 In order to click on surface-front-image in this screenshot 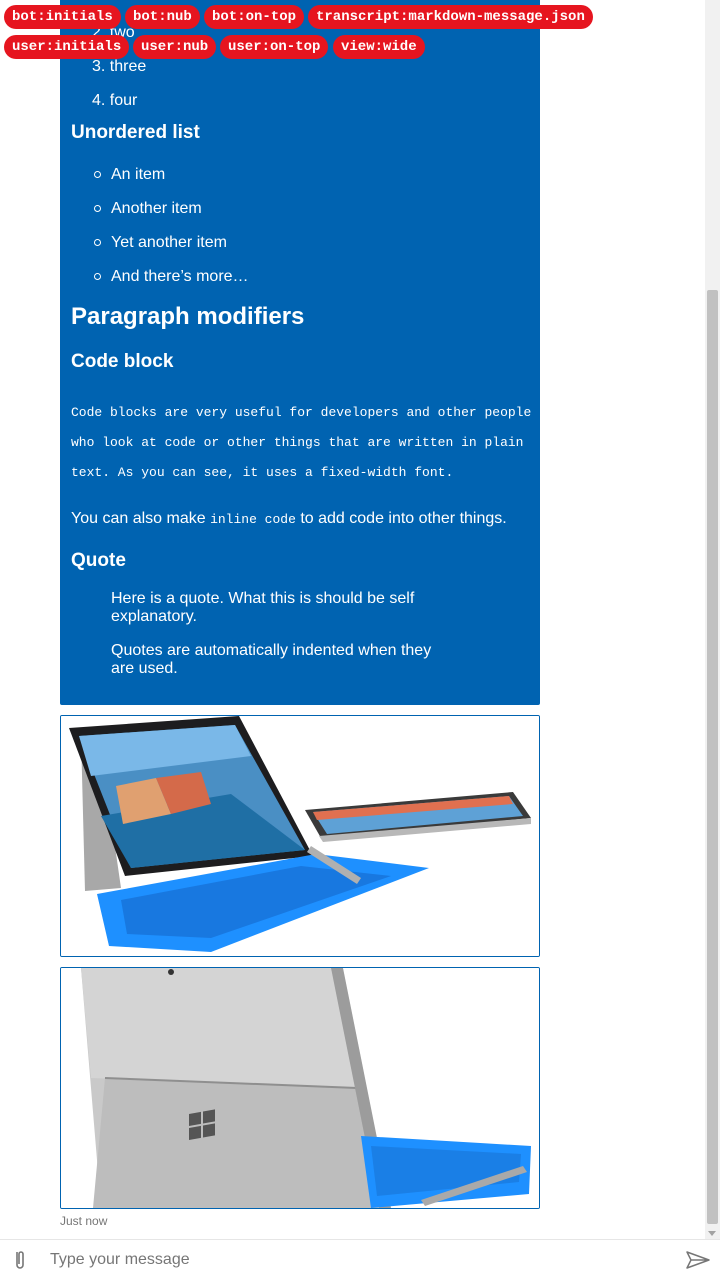, I will do `click(300, 836)`.